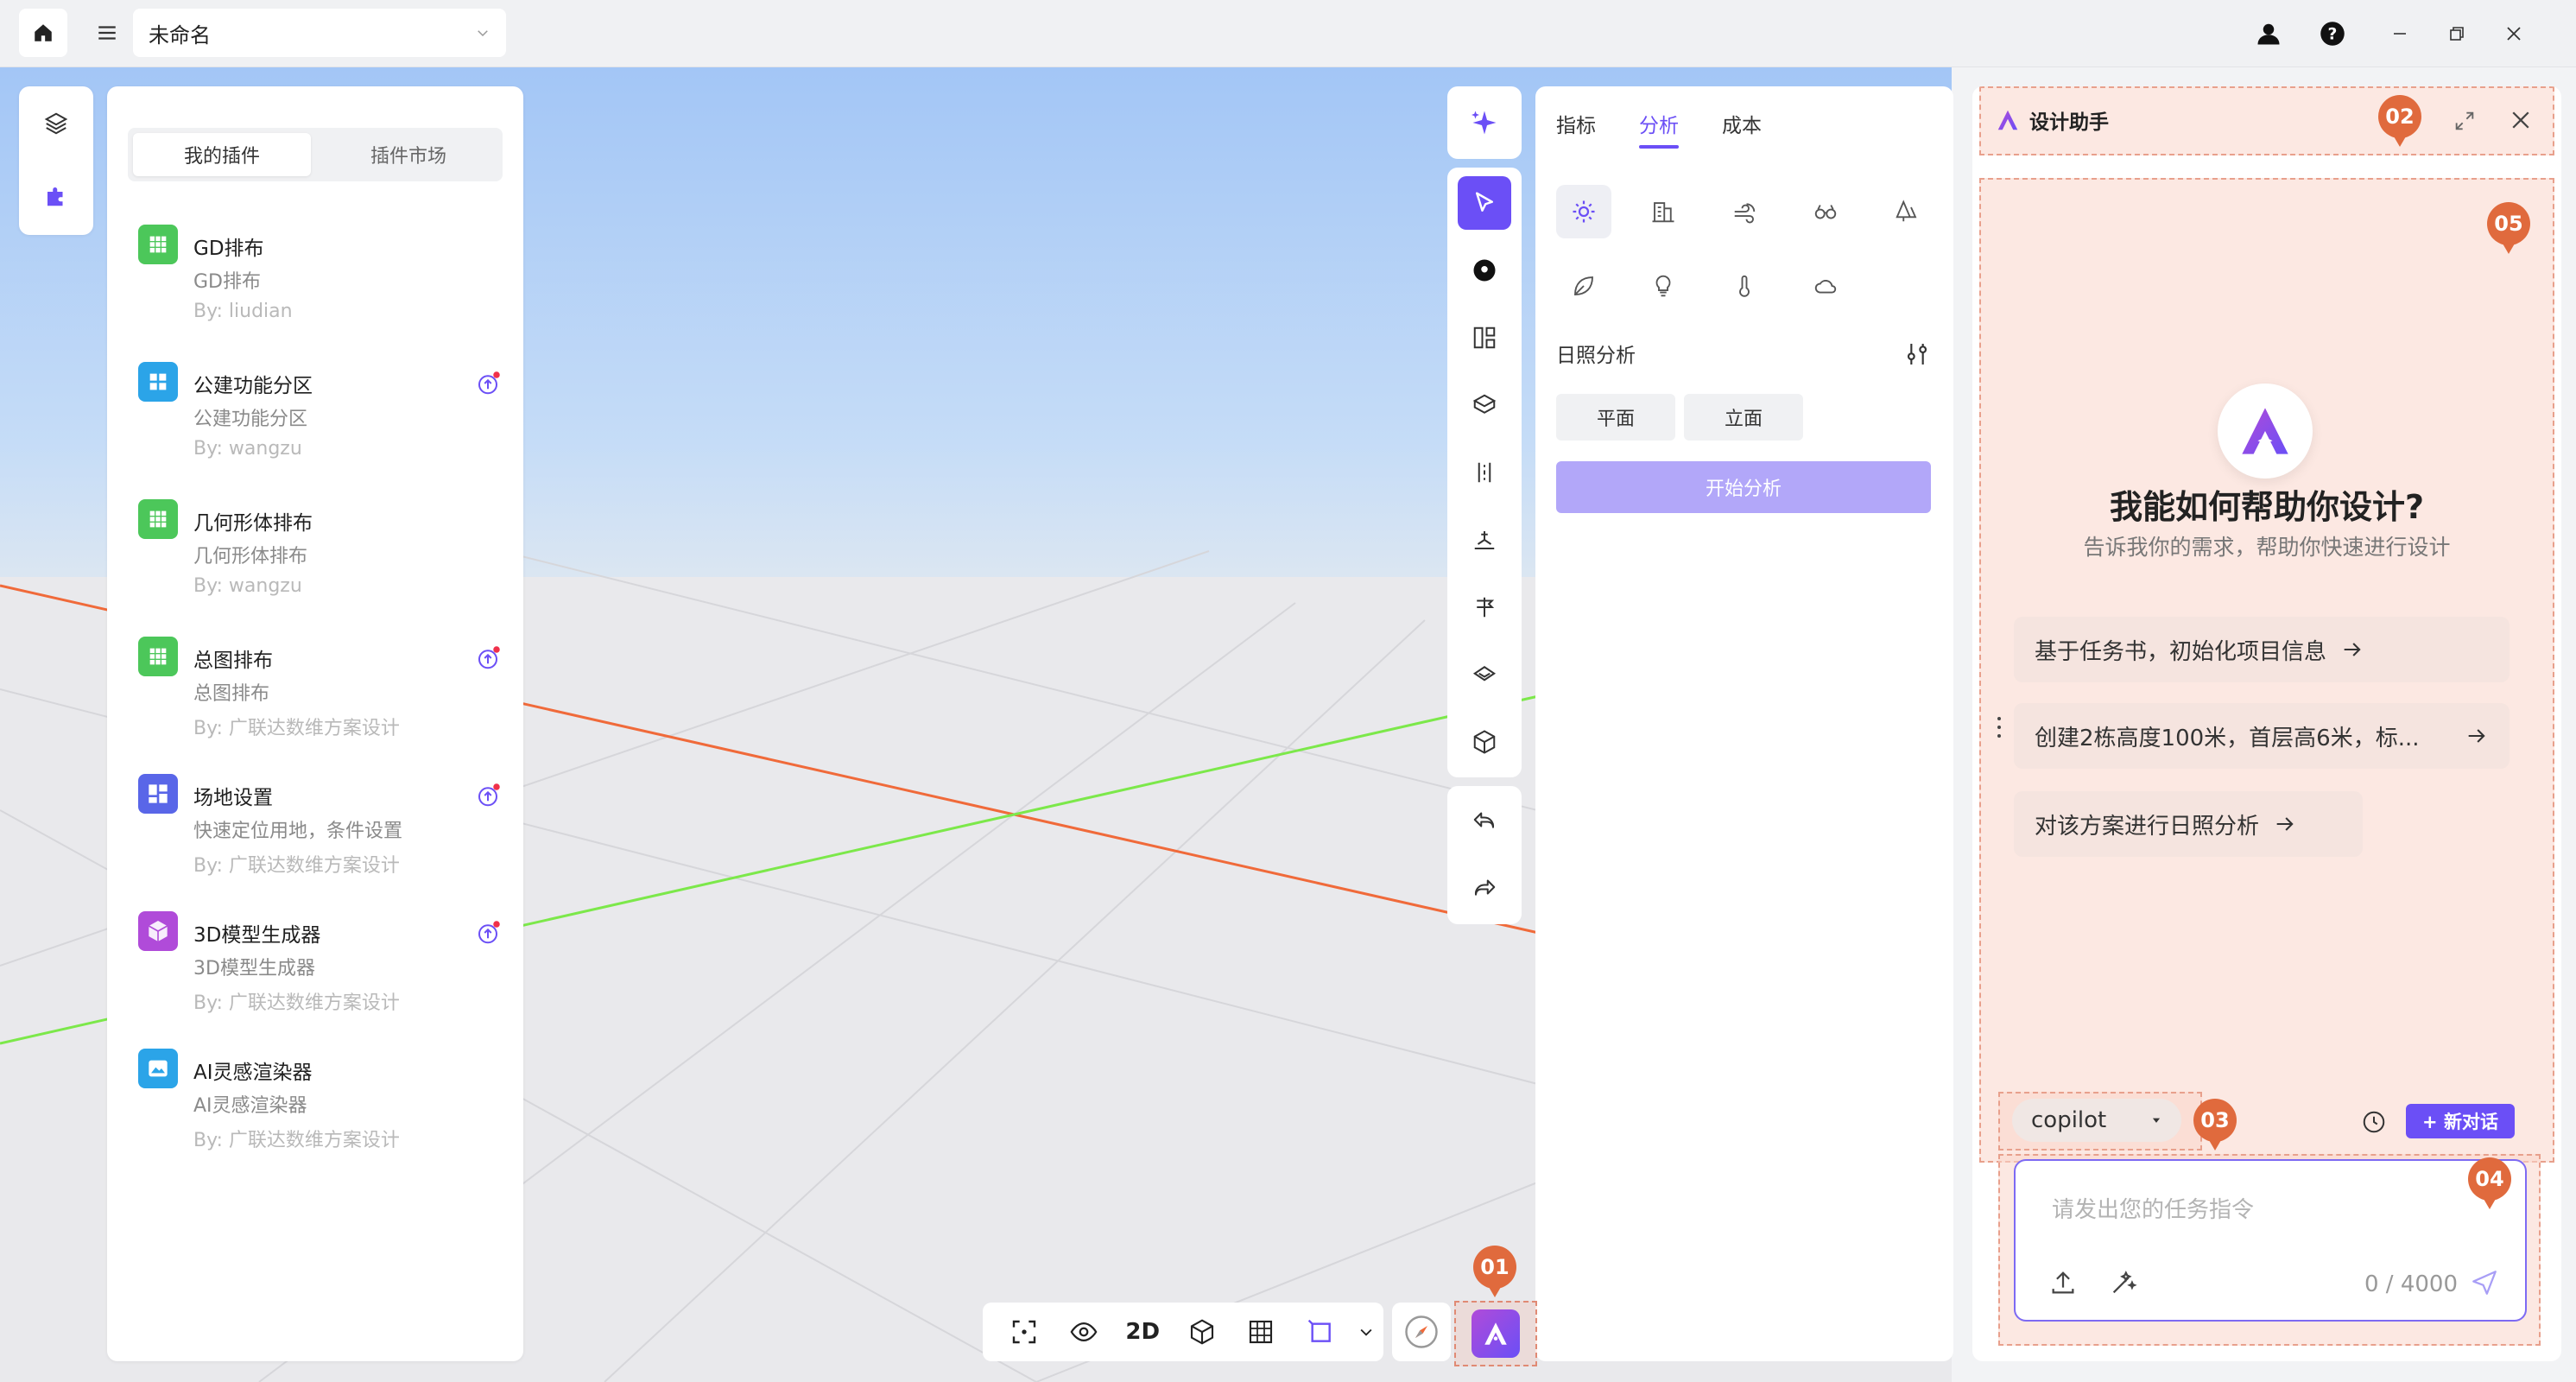  I want to click on plugin-ai-render: AI灵感渲染器 AI灵感渲染器 By: 广联达数维方案设计, so click(319, 1109).